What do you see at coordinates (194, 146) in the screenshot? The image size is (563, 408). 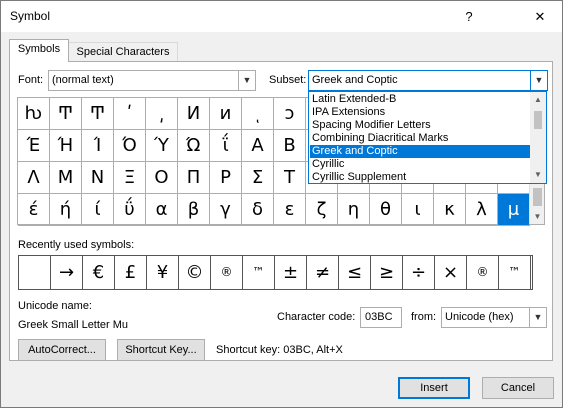 I see `symbol-cell: Ώ` at bounding box center [194, 146].